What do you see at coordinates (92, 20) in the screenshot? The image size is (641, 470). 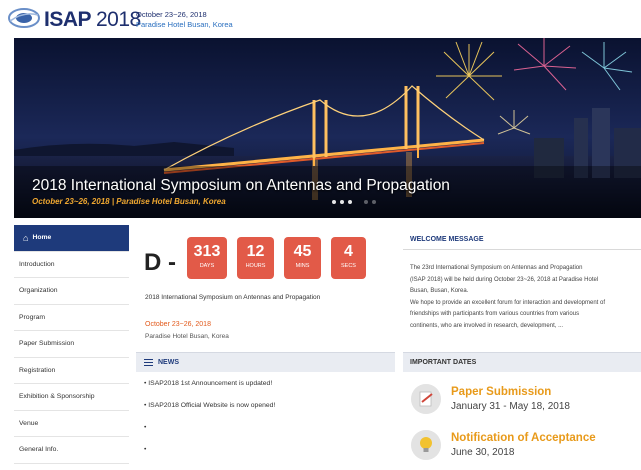 I see `logo-wordmark: ISAP 2018` at bounding box center [92, 20].